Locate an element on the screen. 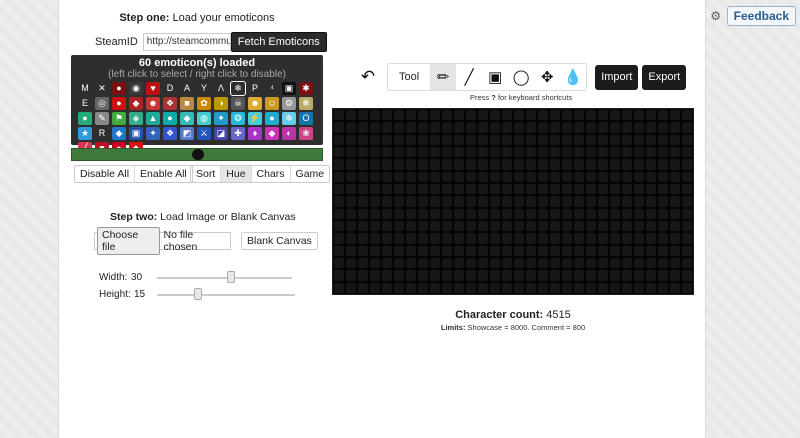  emoticon-item: ☠ is located at coordinates (238, 103).